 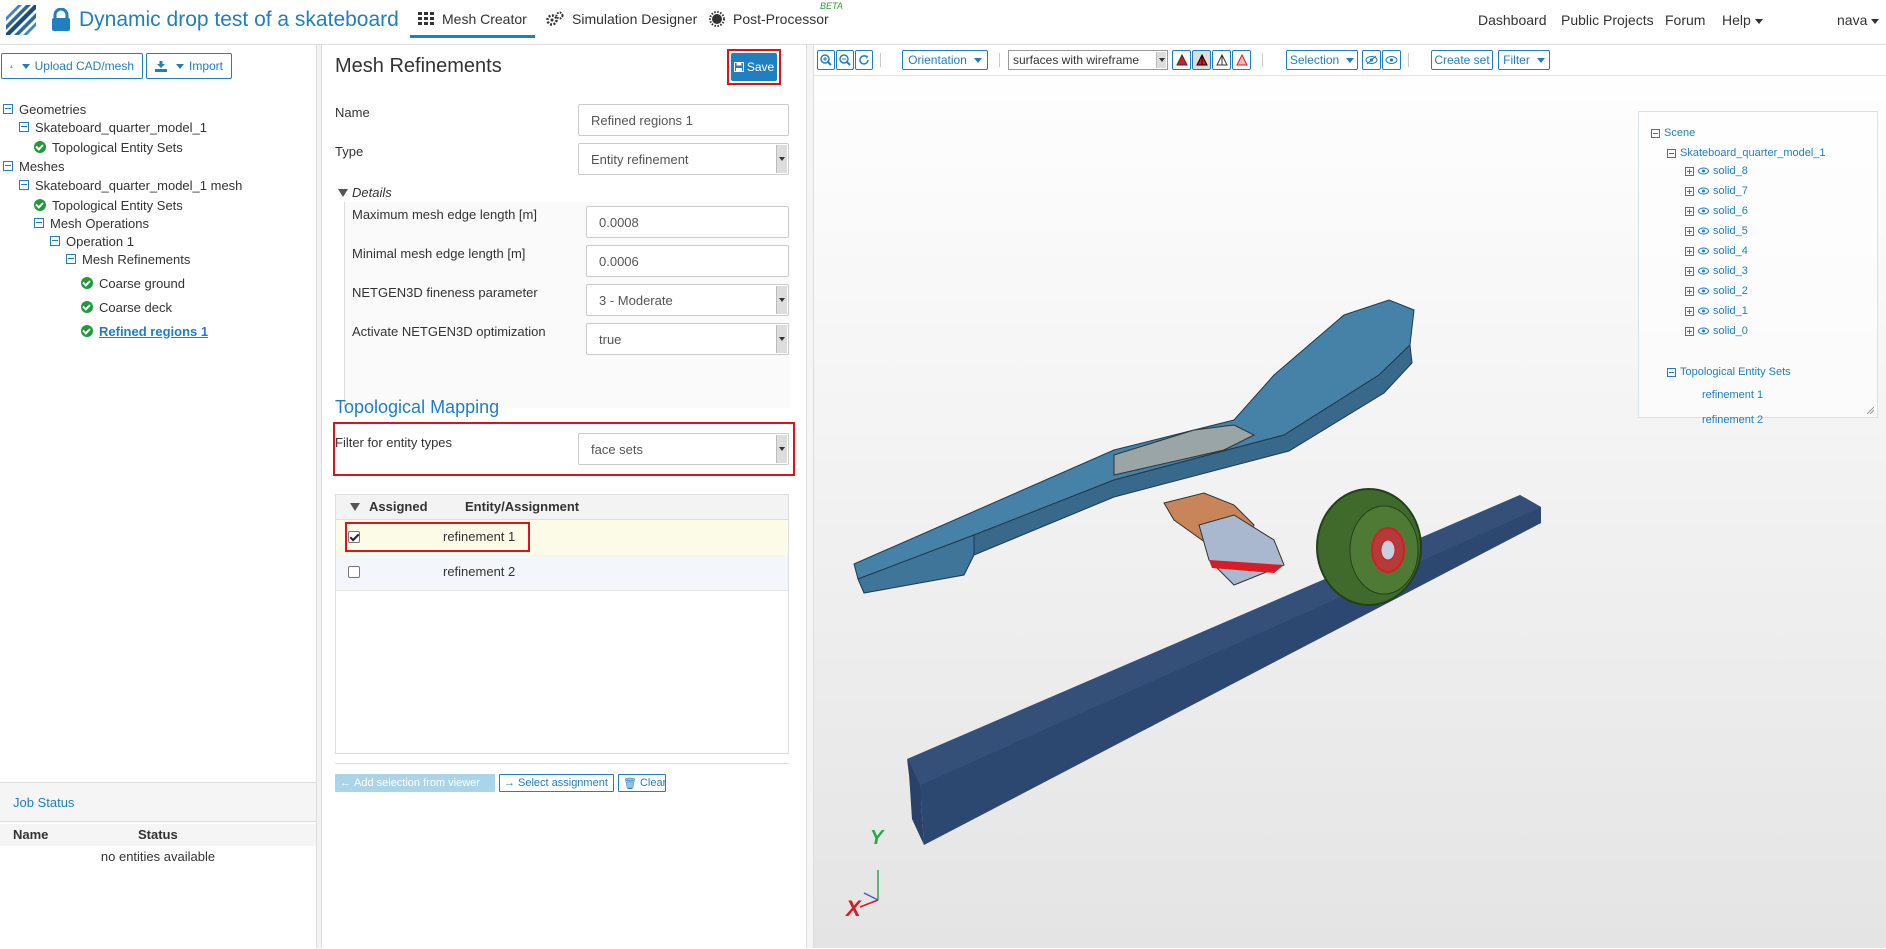 What do you see at coordinates (108, 205) in the screenshot?
I see `tree-node-mesh-sets: Topological Entity Sets` at bounding box center [108, 205].